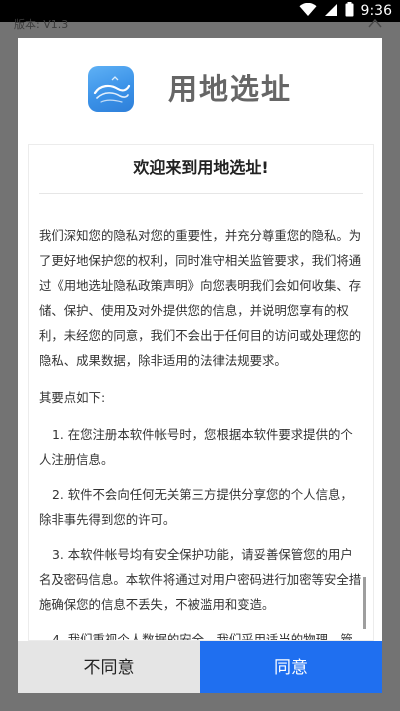 The width and height of the screenshot is (400, 711). Describe the element at coordinates (41, 24) in the screenshot. I see `background-version-label: 版本: V1.3` at that location.